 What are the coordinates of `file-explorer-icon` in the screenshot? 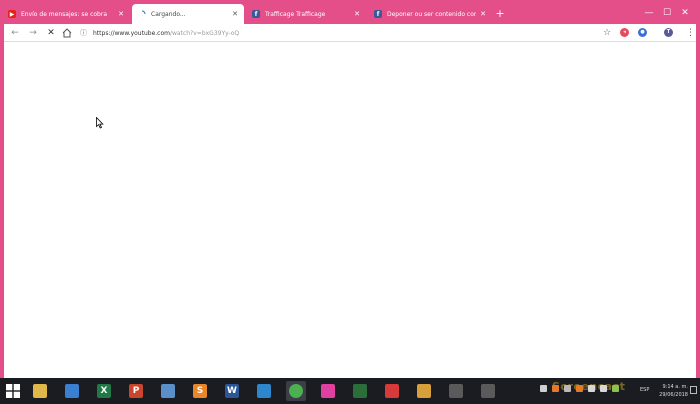 It's located at (40, 391).